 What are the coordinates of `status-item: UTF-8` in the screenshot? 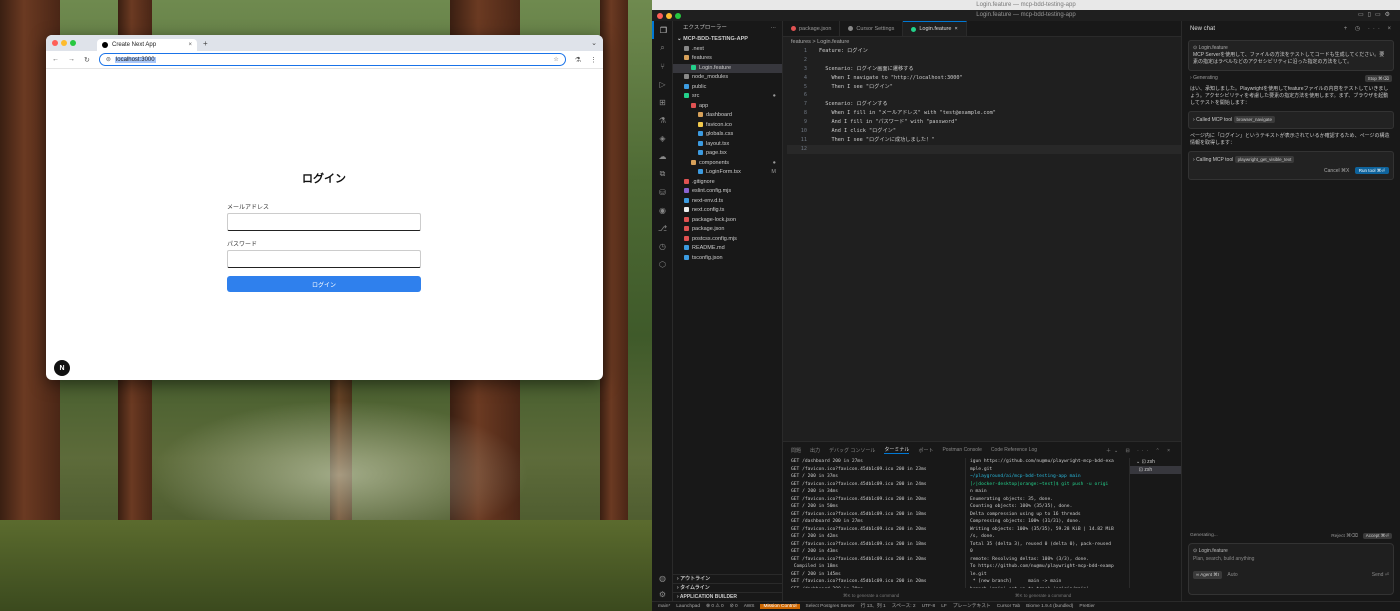 It's located at (929, 606).